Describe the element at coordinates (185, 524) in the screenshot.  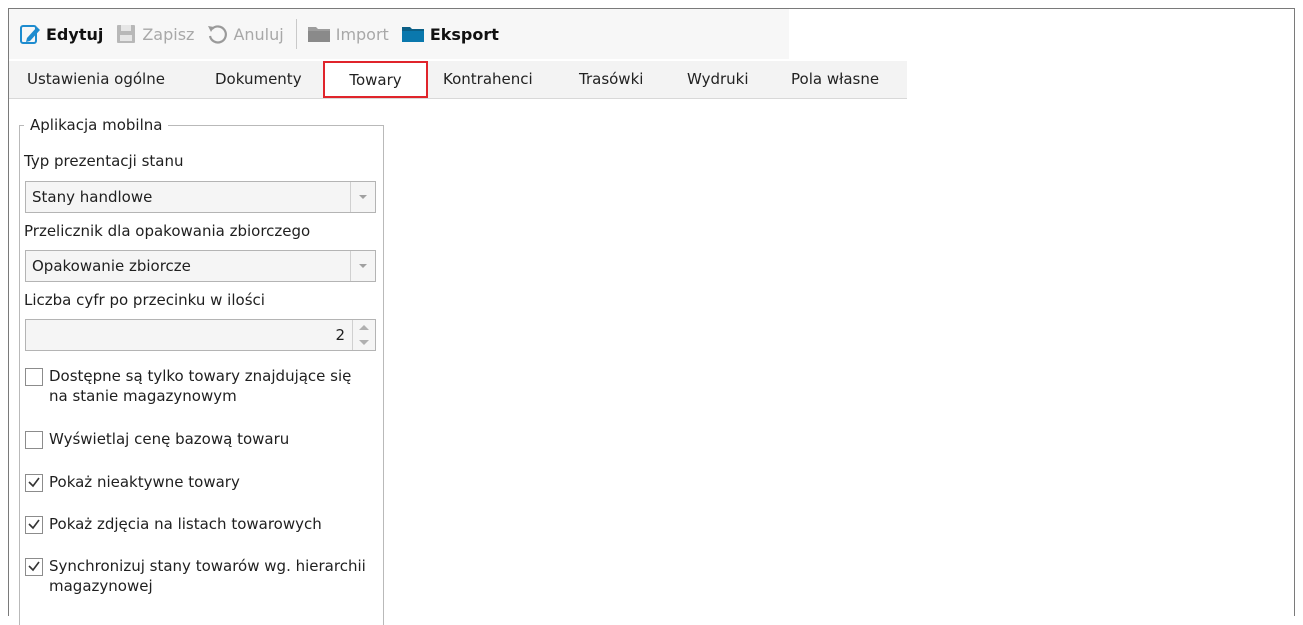
I see `checkbox-label: Pokaż zdjęcia na listach towarowych` at that location.